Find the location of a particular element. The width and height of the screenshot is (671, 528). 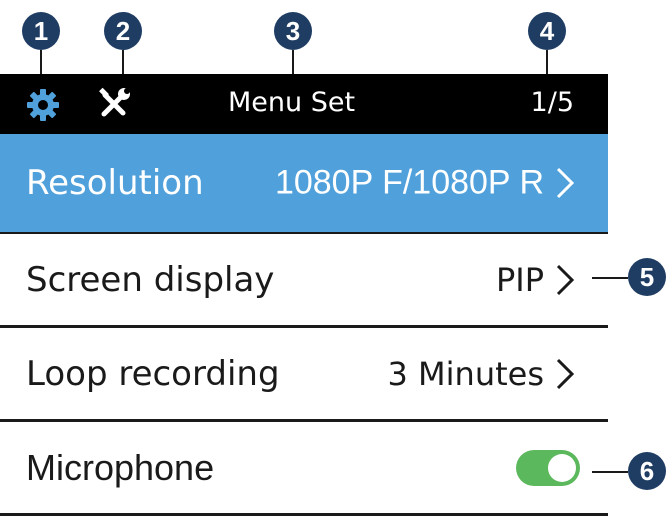

menu-item-value: 1080P F/1080P R is located at coordinates (409, 182).